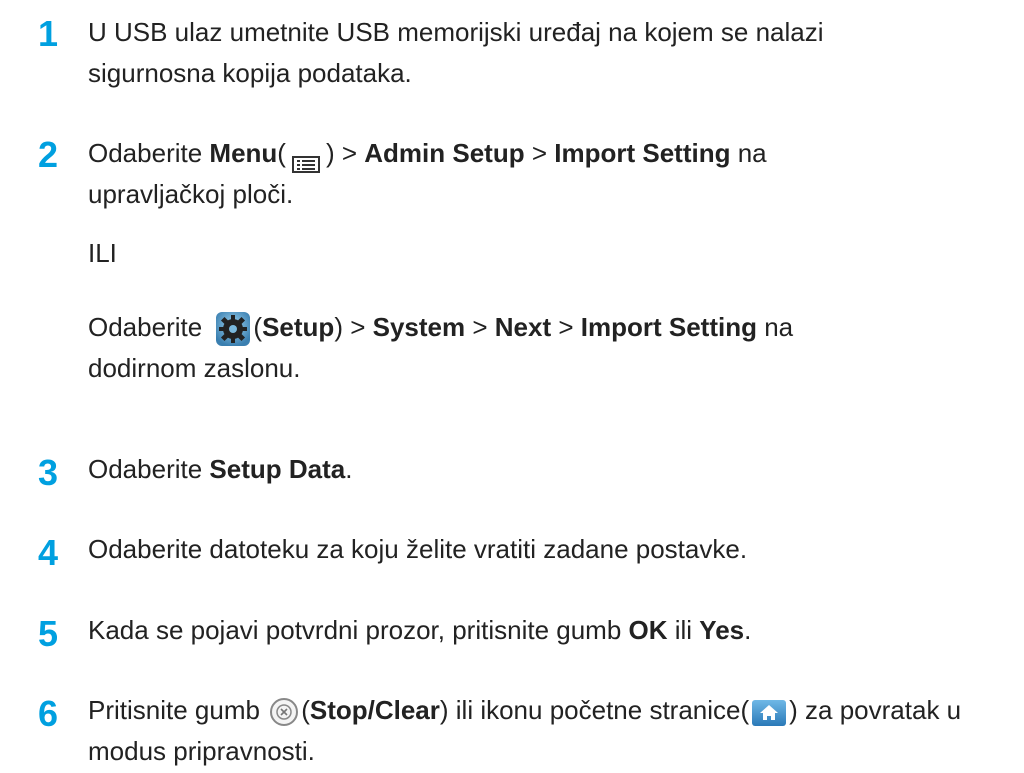 This screenshot has height=773, width=1024. Describe the element at coordinates (306, 159) in the screenshot. I see `menu-icon` at that location.